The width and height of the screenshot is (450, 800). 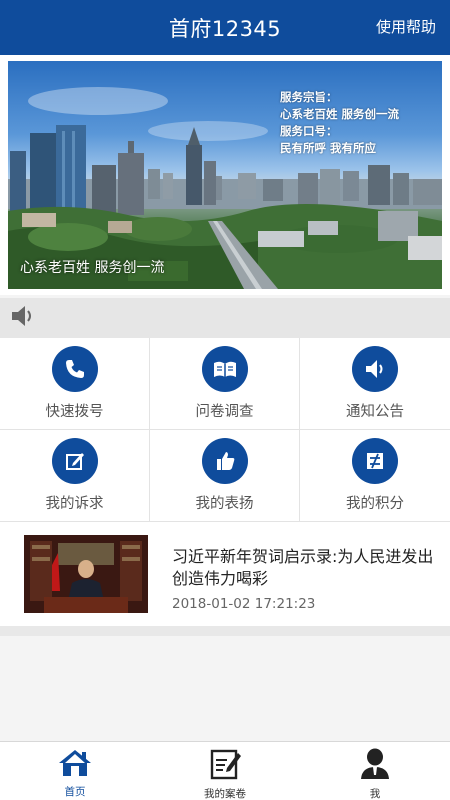 What do you see at coordinates (225, 766) in the screenshot?
I see `case-file-icon` at bounding box center [225, 766].